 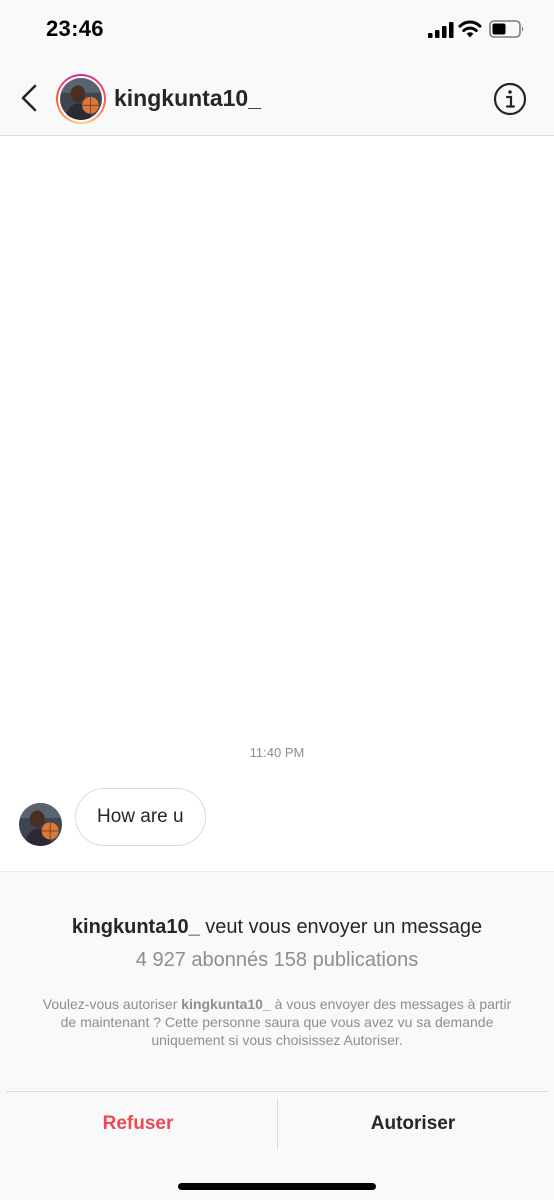 I want to click on allow-button: Autoriser, so click(x=413, y=1124).